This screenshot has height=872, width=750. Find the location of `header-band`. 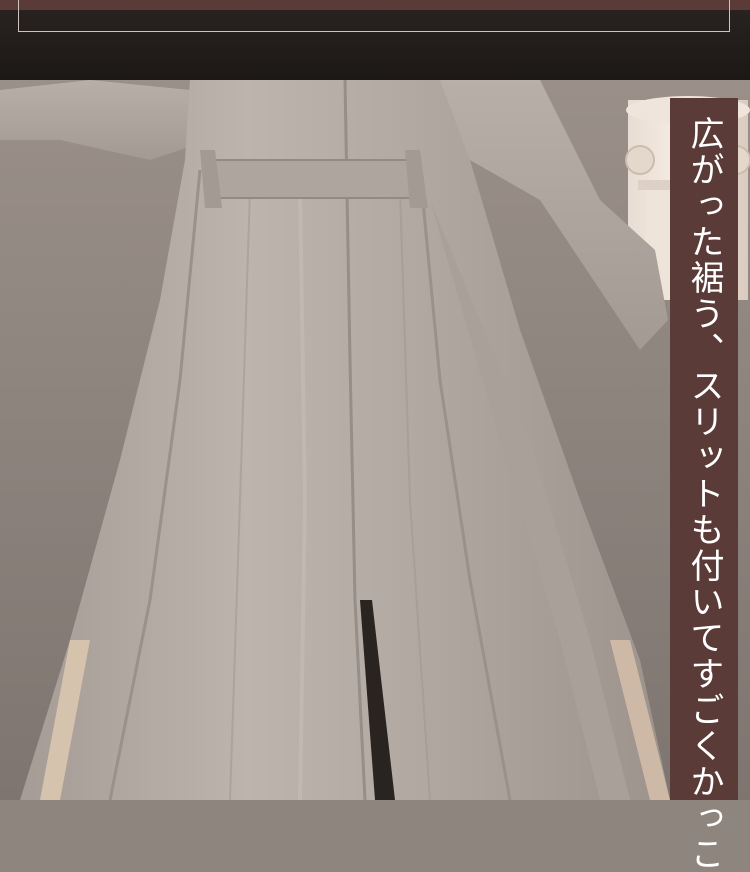

header-band is located at coordinates (375, 40).